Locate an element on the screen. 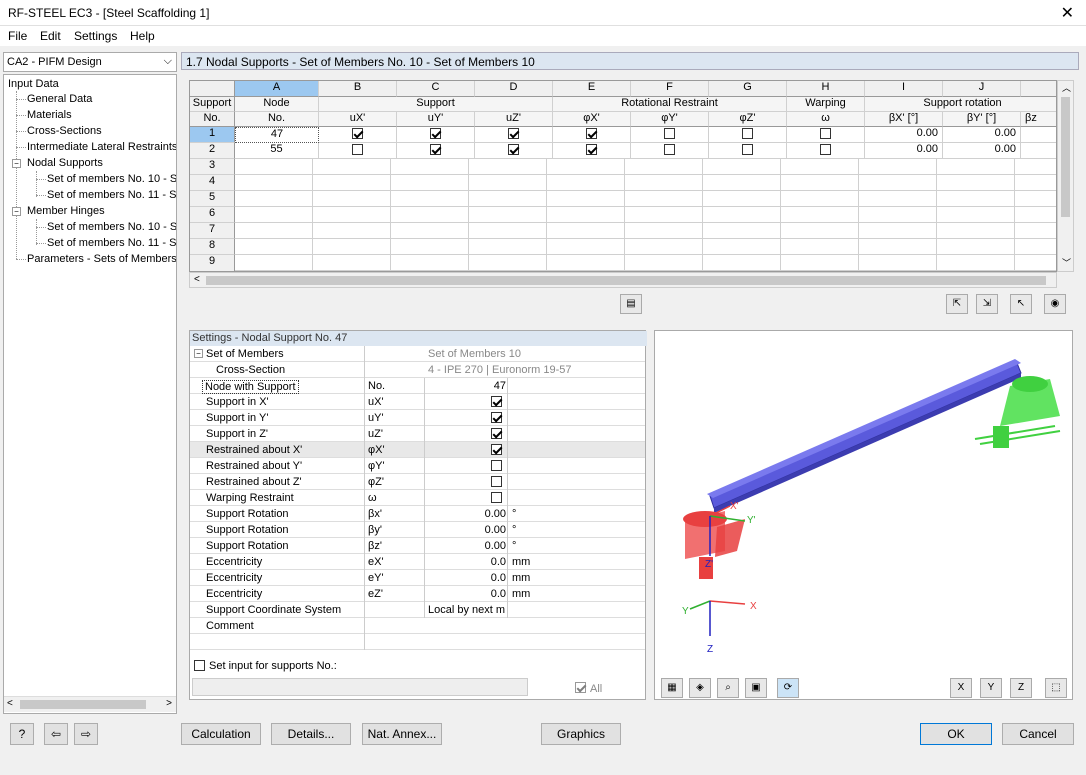  settings-row: Restrained about Z' φZ' is located at coordinates (417, 482).